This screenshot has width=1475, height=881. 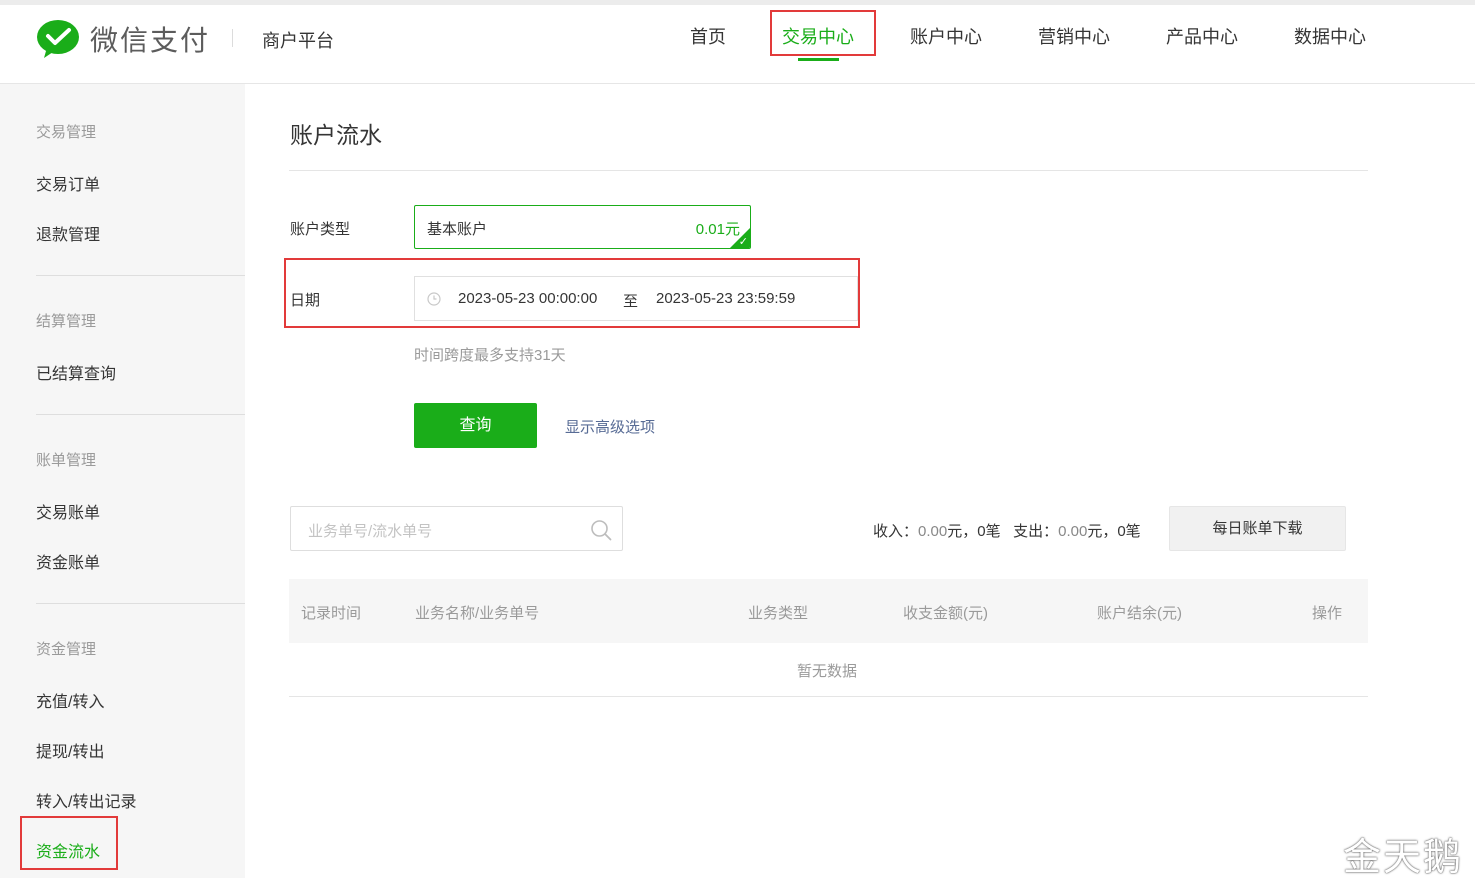 What do you see at coordinates (945, 613) in the screenshot?
I see `column-header-amount: 收支金额(元)` at bounding box center [945, 613].